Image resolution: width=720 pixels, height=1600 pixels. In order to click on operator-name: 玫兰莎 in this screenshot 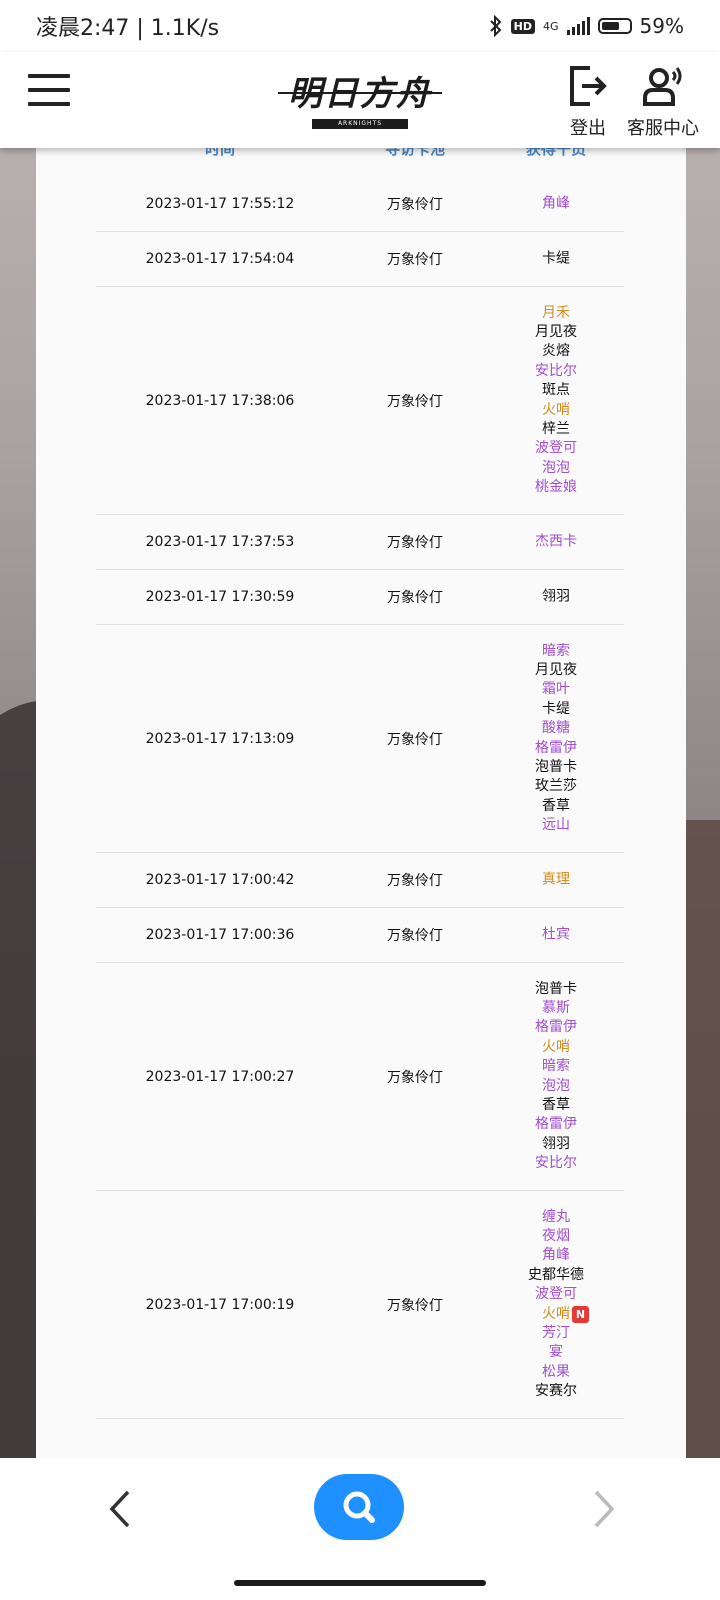, I will do `click(556, 786)`.